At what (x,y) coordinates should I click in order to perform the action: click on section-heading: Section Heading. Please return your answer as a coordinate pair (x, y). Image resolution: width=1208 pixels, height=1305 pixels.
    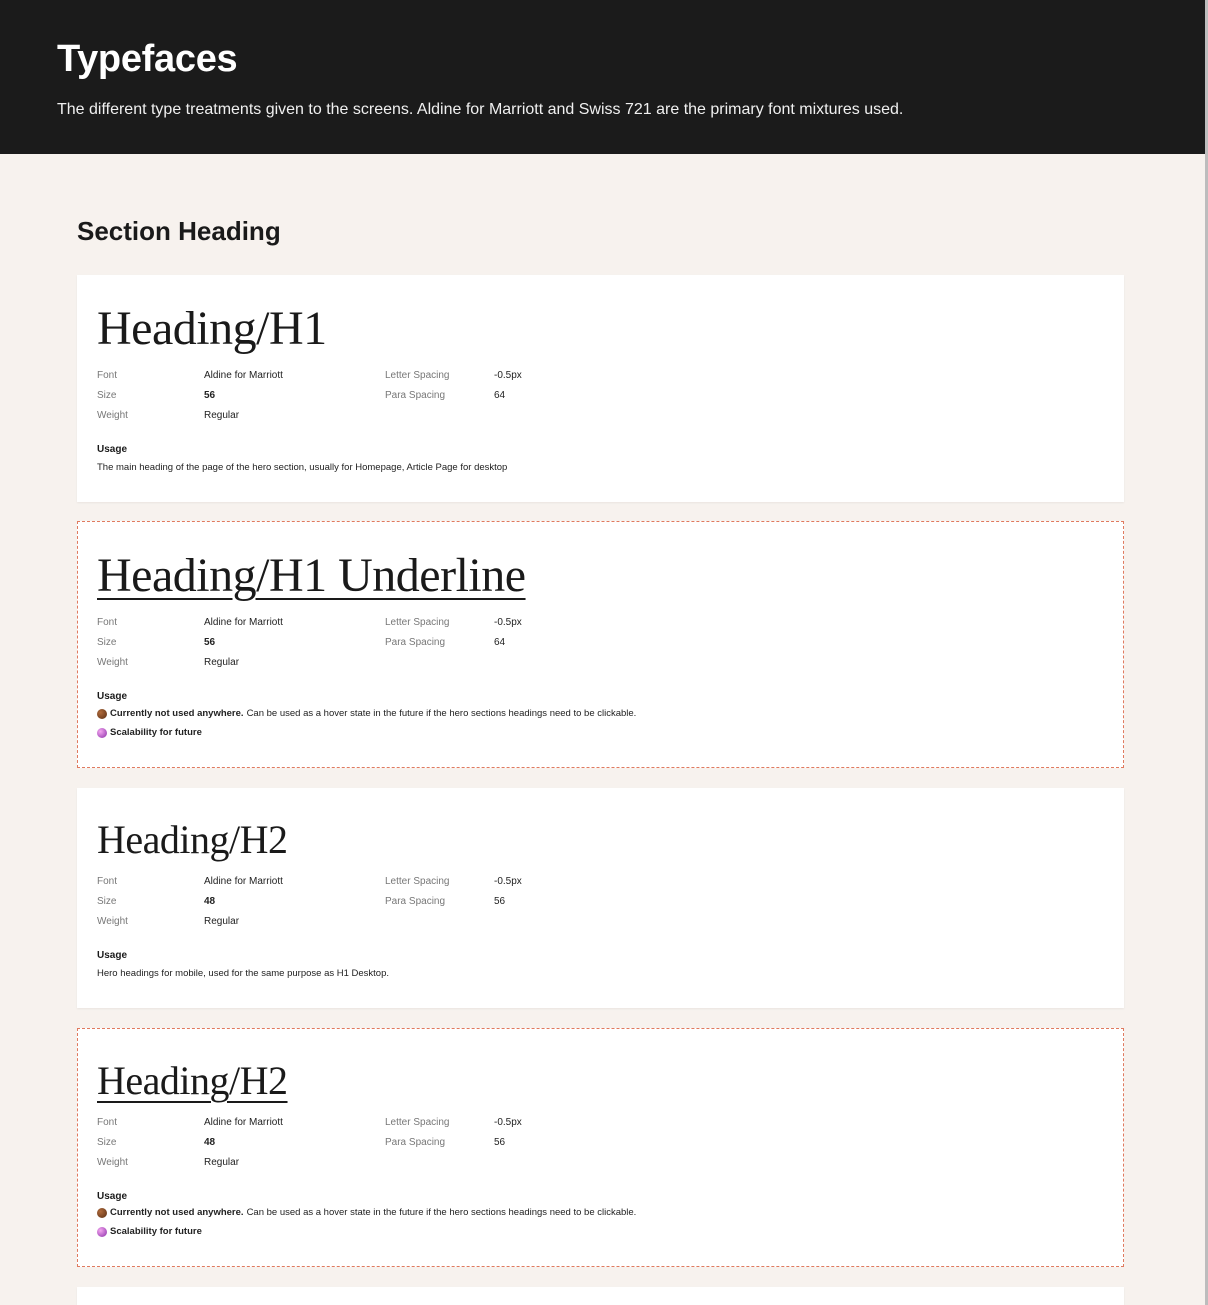
    Looking at the image, I should click on (179, 231).